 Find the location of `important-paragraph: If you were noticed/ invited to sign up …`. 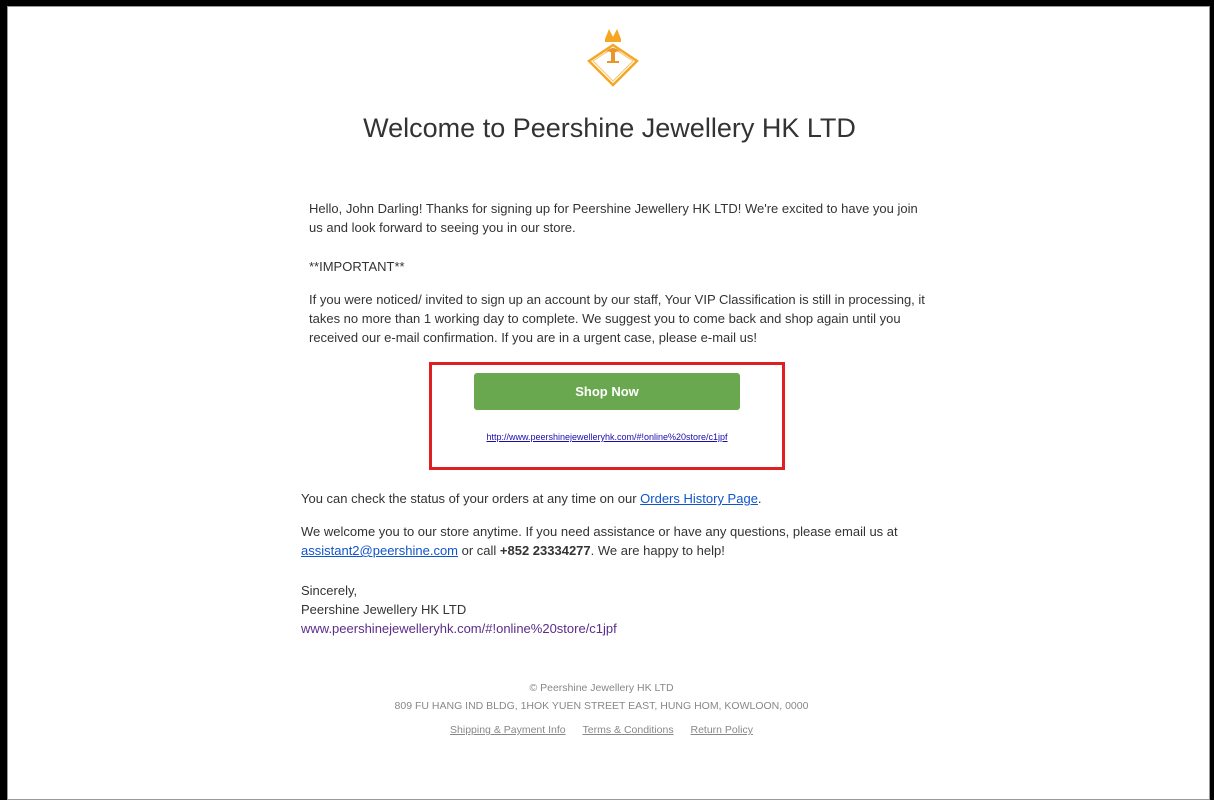

important-paragraph: If you were noticed/ invited to sign up … is located at coordinates (617, 318).